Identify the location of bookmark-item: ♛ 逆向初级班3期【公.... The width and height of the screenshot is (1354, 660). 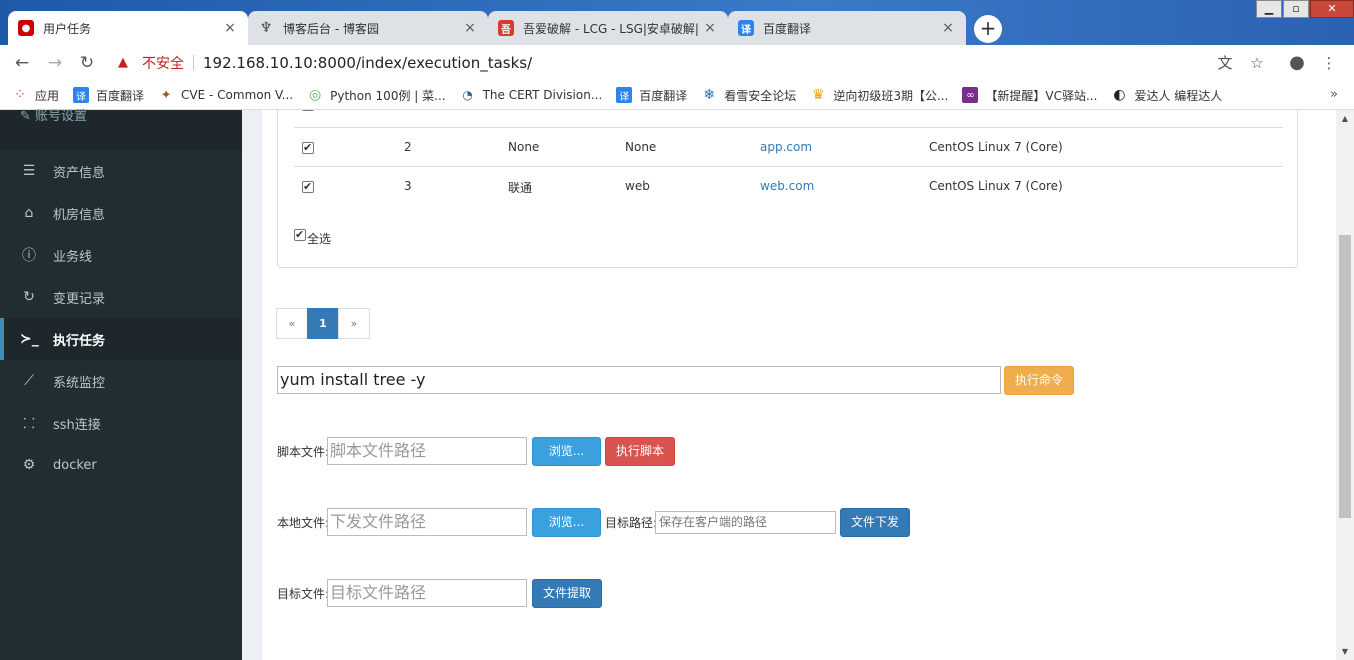
(879, 95).